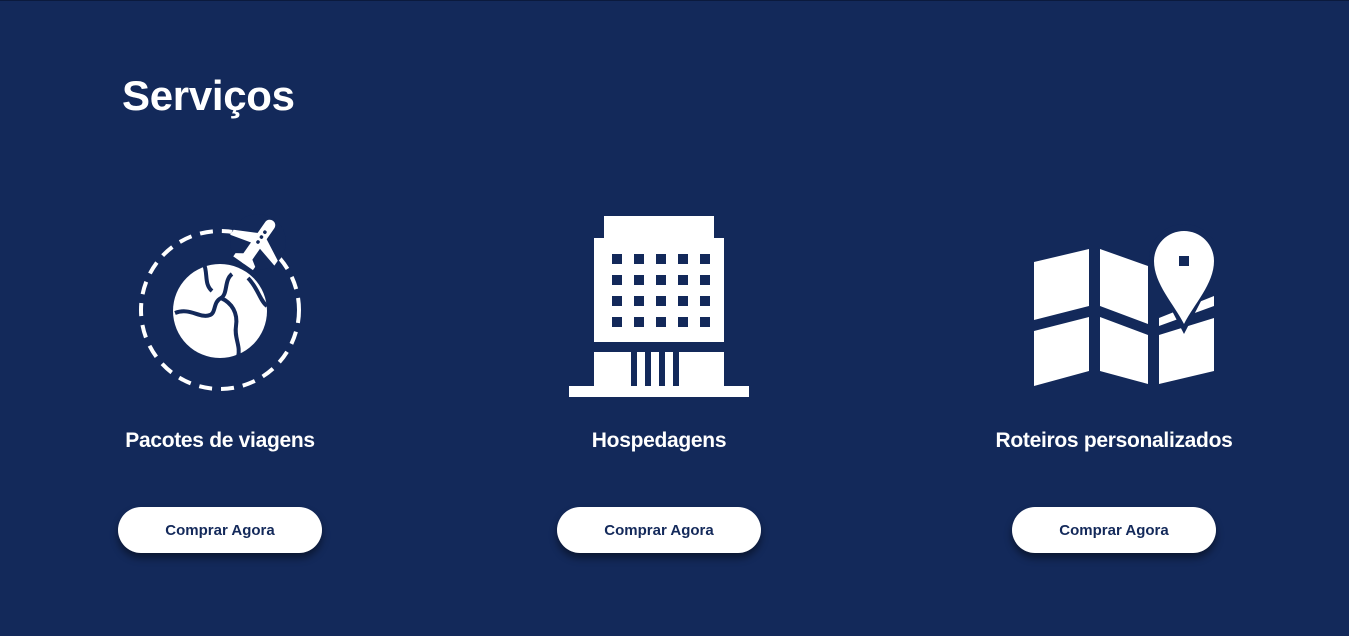 The height and width of the screenshot is (636, 1349). Describe the element at coordinates (659, 440) in the screenshot. I see `service-title: Hospedagens` at that location.